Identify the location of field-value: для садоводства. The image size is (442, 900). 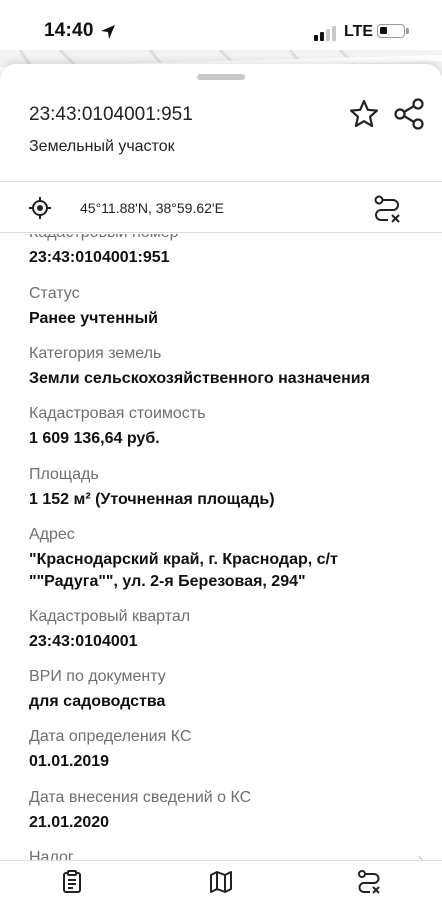
(229, 702).